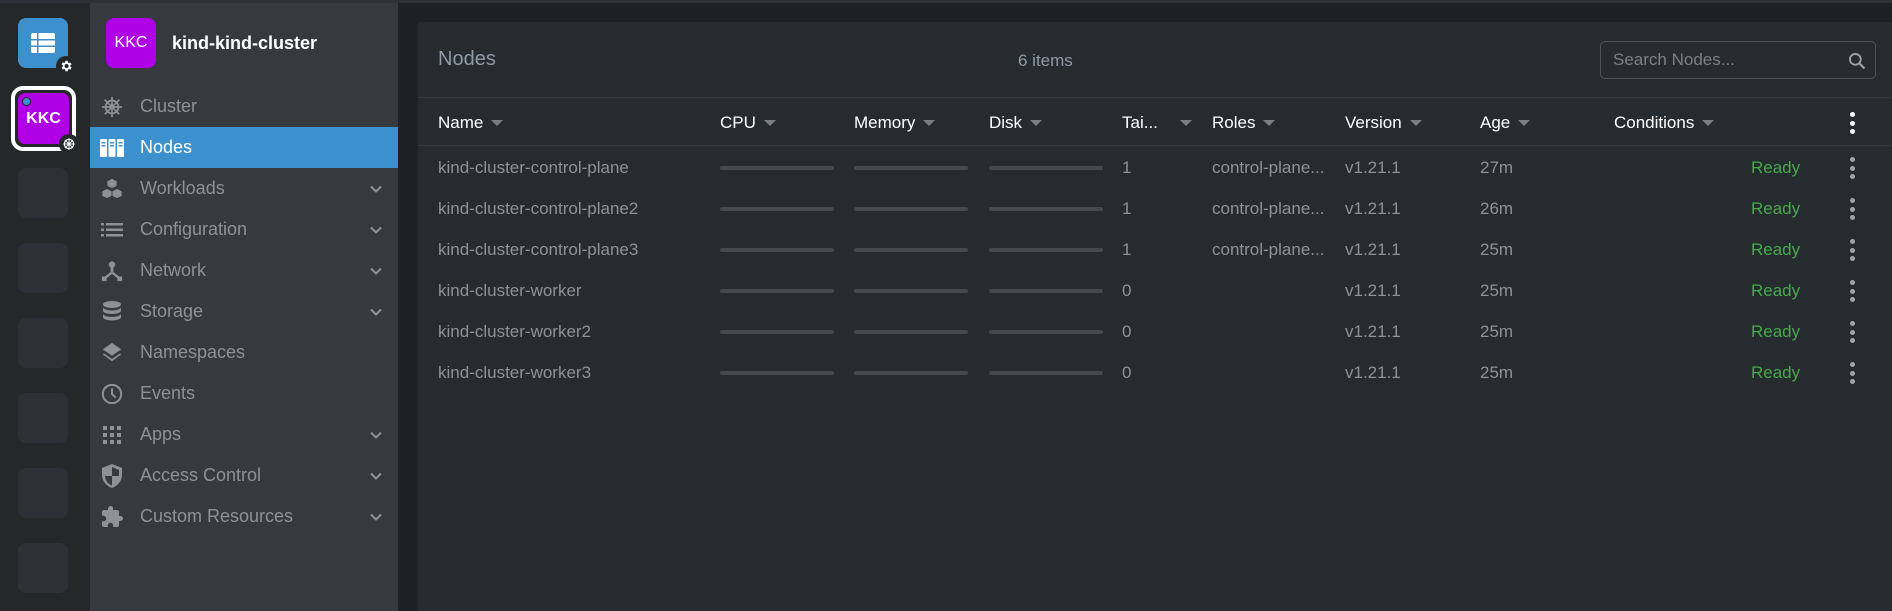 The height and width of the screenshot is (611, 1892). I want to click on sidebar-item-nodes: Nodes, so click(244, 147).